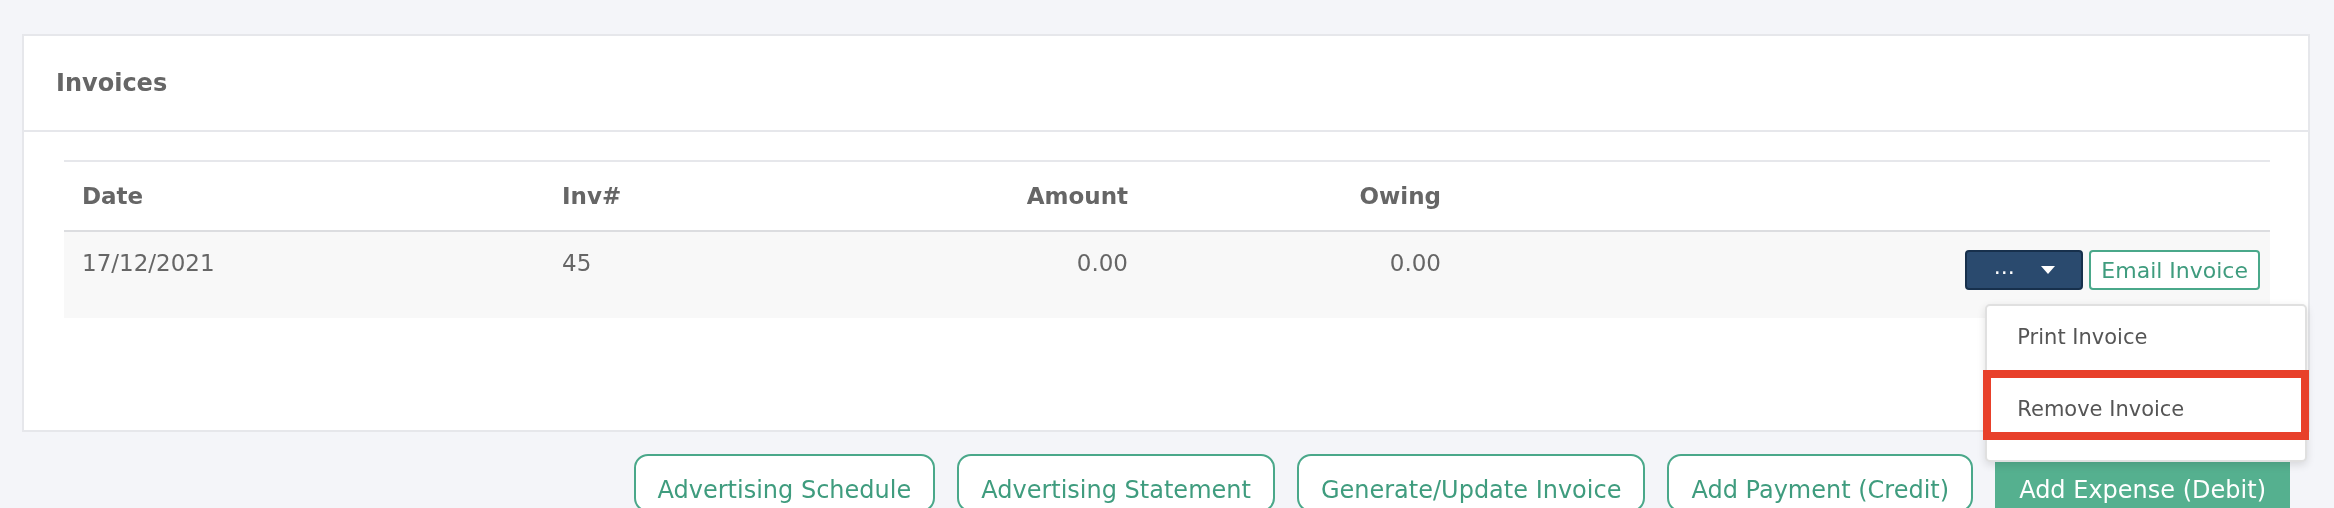 The width and height of the screenshot is (2334, 508). Describe the element at coordinates (2047, 270) in the screenshot. I see `caret-icon` at that location.